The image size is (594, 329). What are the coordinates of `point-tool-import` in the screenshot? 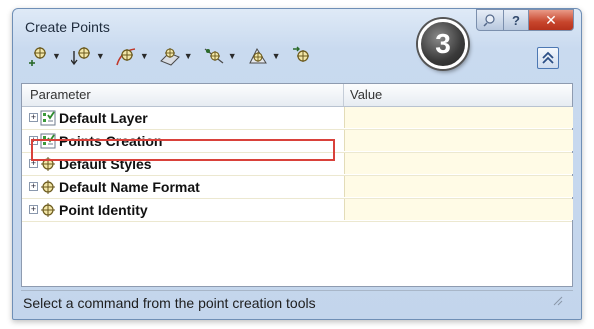 It's located at (302, 56).